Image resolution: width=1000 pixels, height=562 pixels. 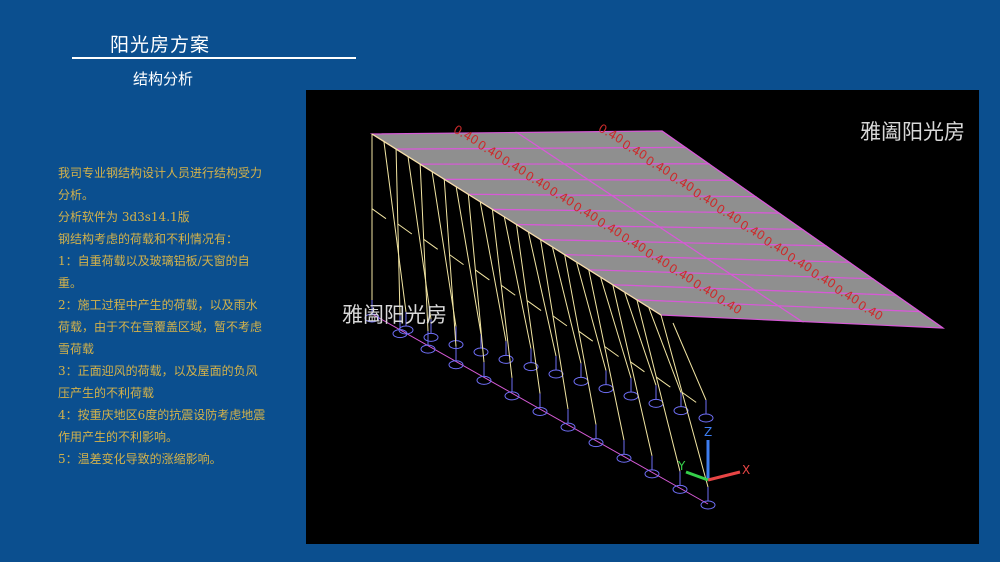 What do you see at coordinates (162, 426) in the screenshot?
I see `description-line: 4：按重庆地区6度的抗震设防考虑地震作用产生的不利影响。` at bounding box center [162, 426].